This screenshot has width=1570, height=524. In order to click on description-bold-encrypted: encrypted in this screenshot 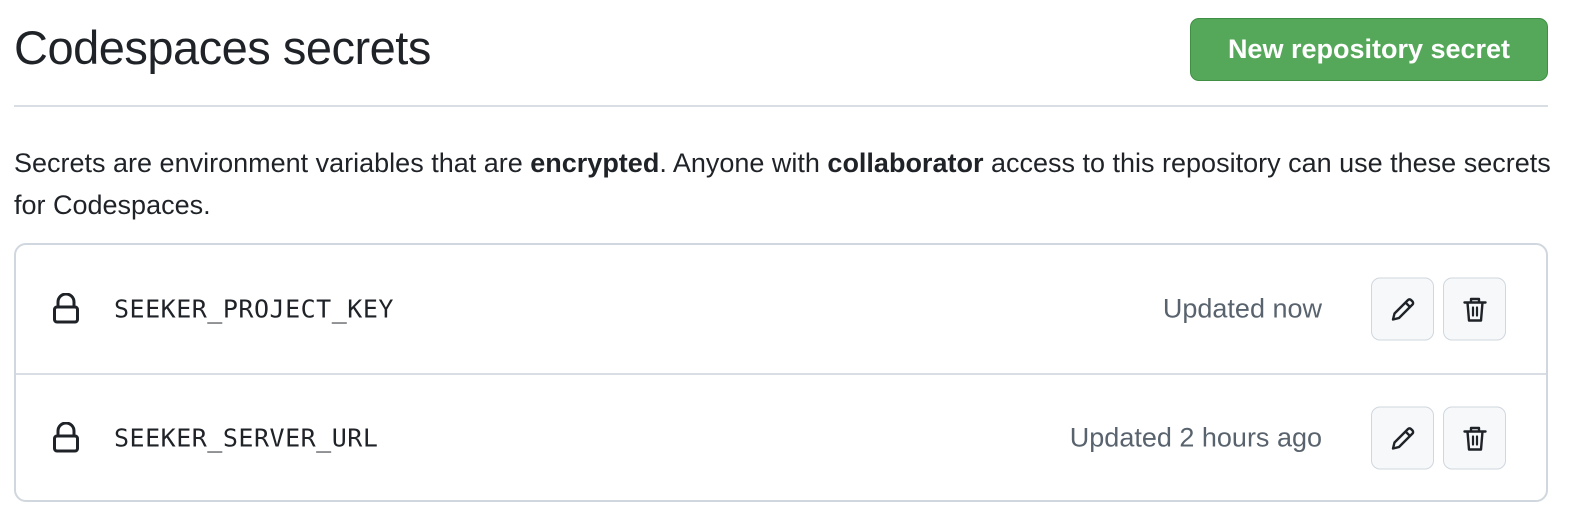, I will do `click(595, 163)`.